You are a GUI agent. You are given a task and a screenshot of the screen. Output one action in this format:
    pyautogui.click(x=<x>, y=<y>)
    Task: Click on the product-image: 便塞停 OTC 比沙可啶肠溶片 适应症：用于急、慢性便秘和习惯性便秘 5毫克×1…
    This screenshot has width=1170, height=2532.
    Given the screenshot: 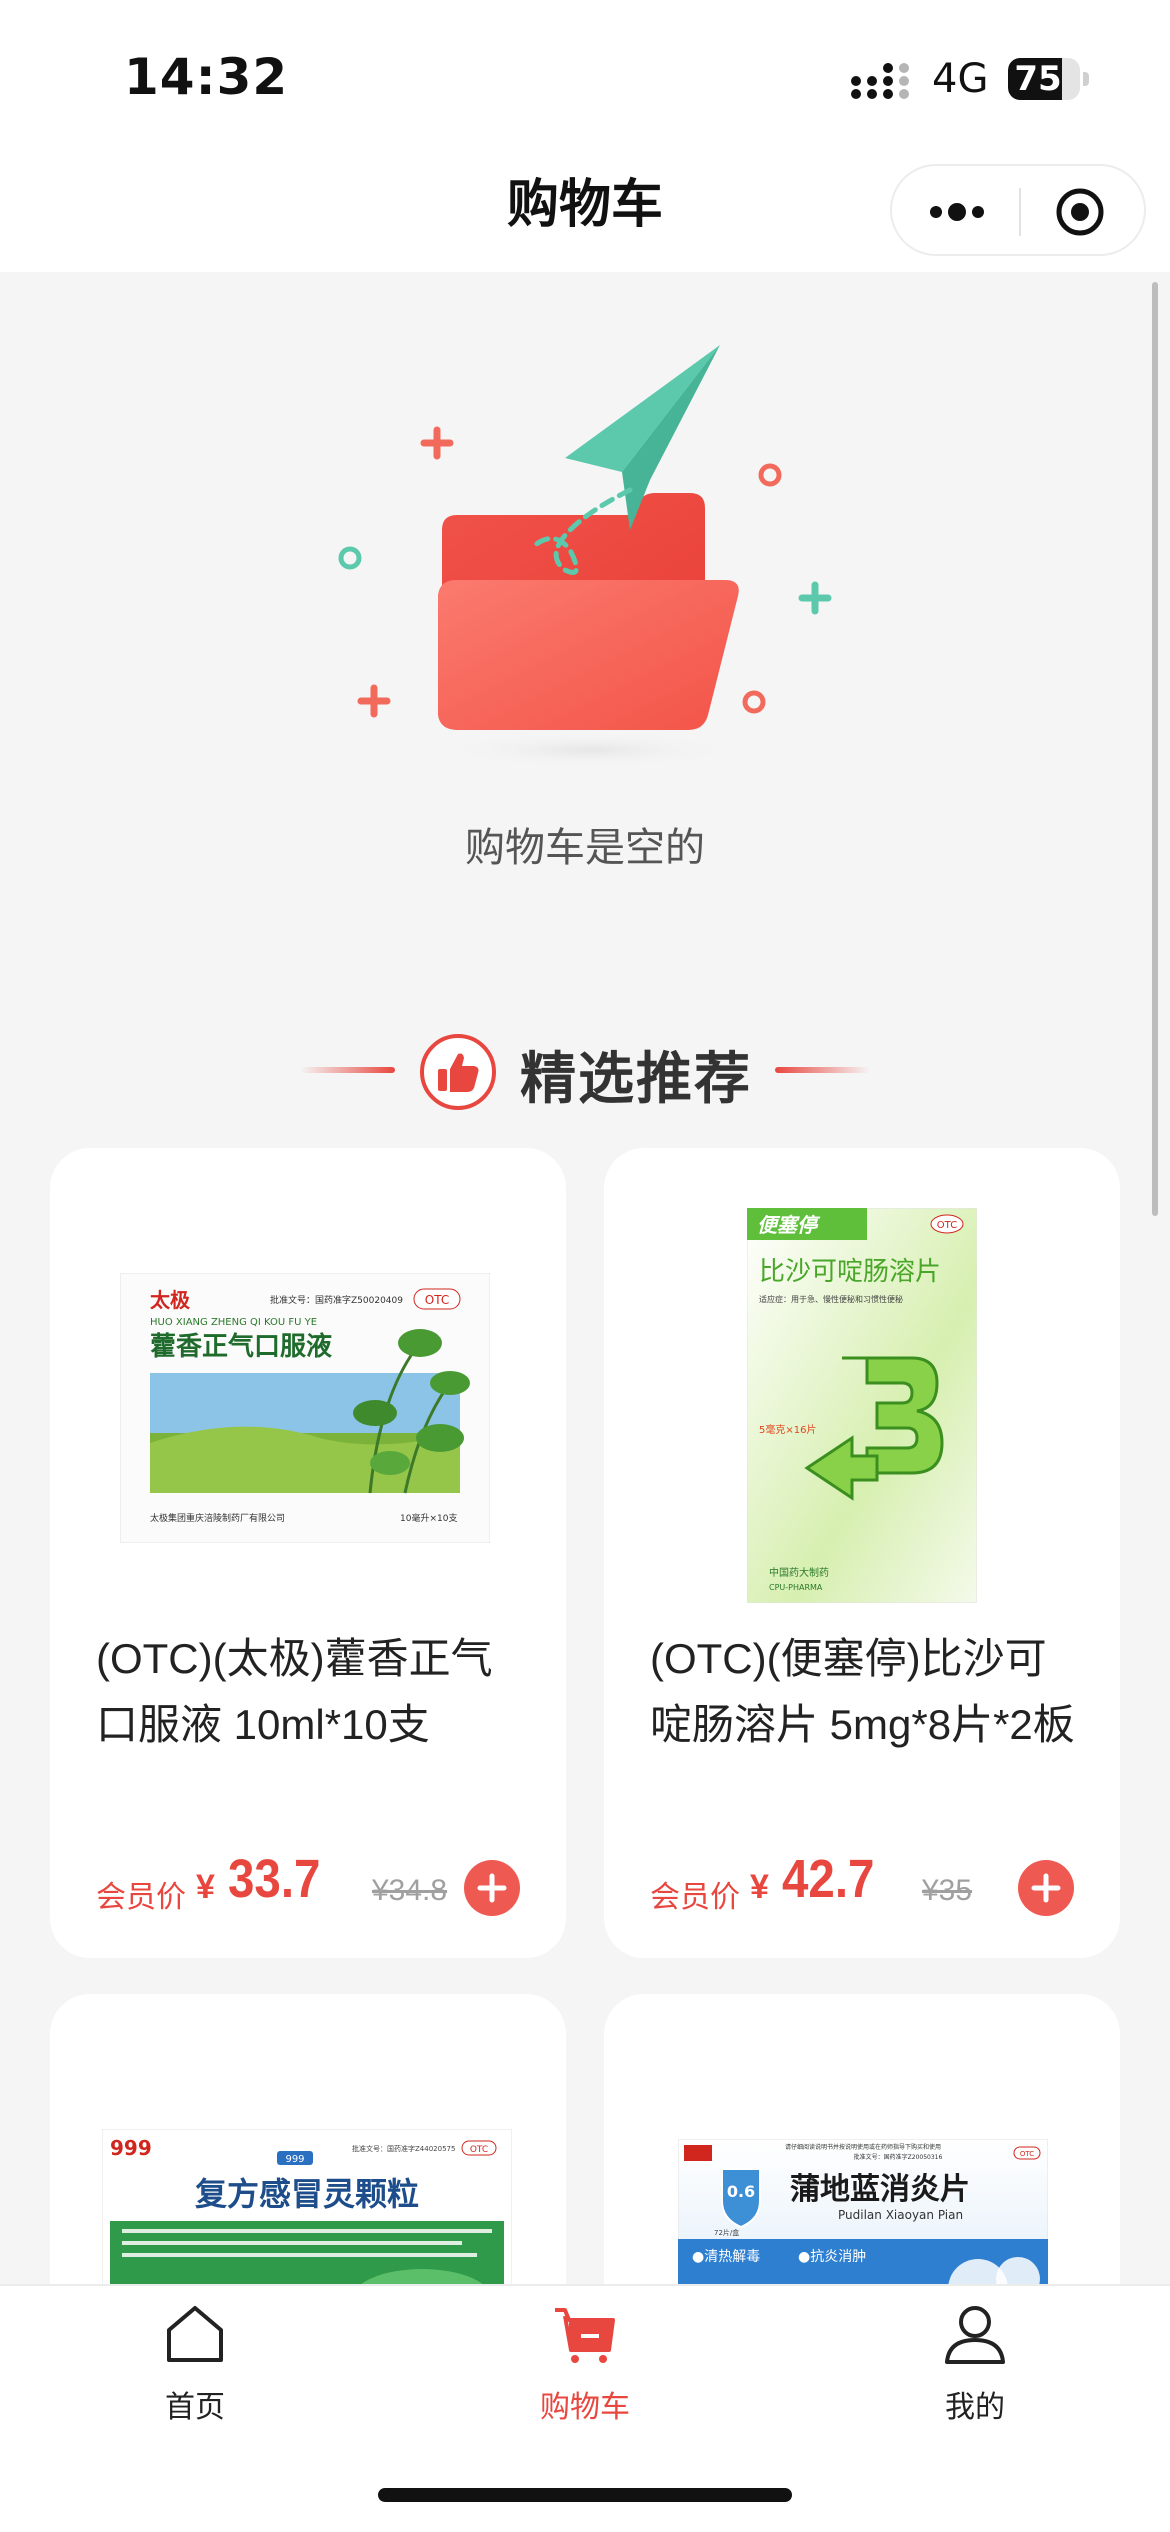 What is the action you would take?
    pyautogui.click(x=862, y=1405)
    